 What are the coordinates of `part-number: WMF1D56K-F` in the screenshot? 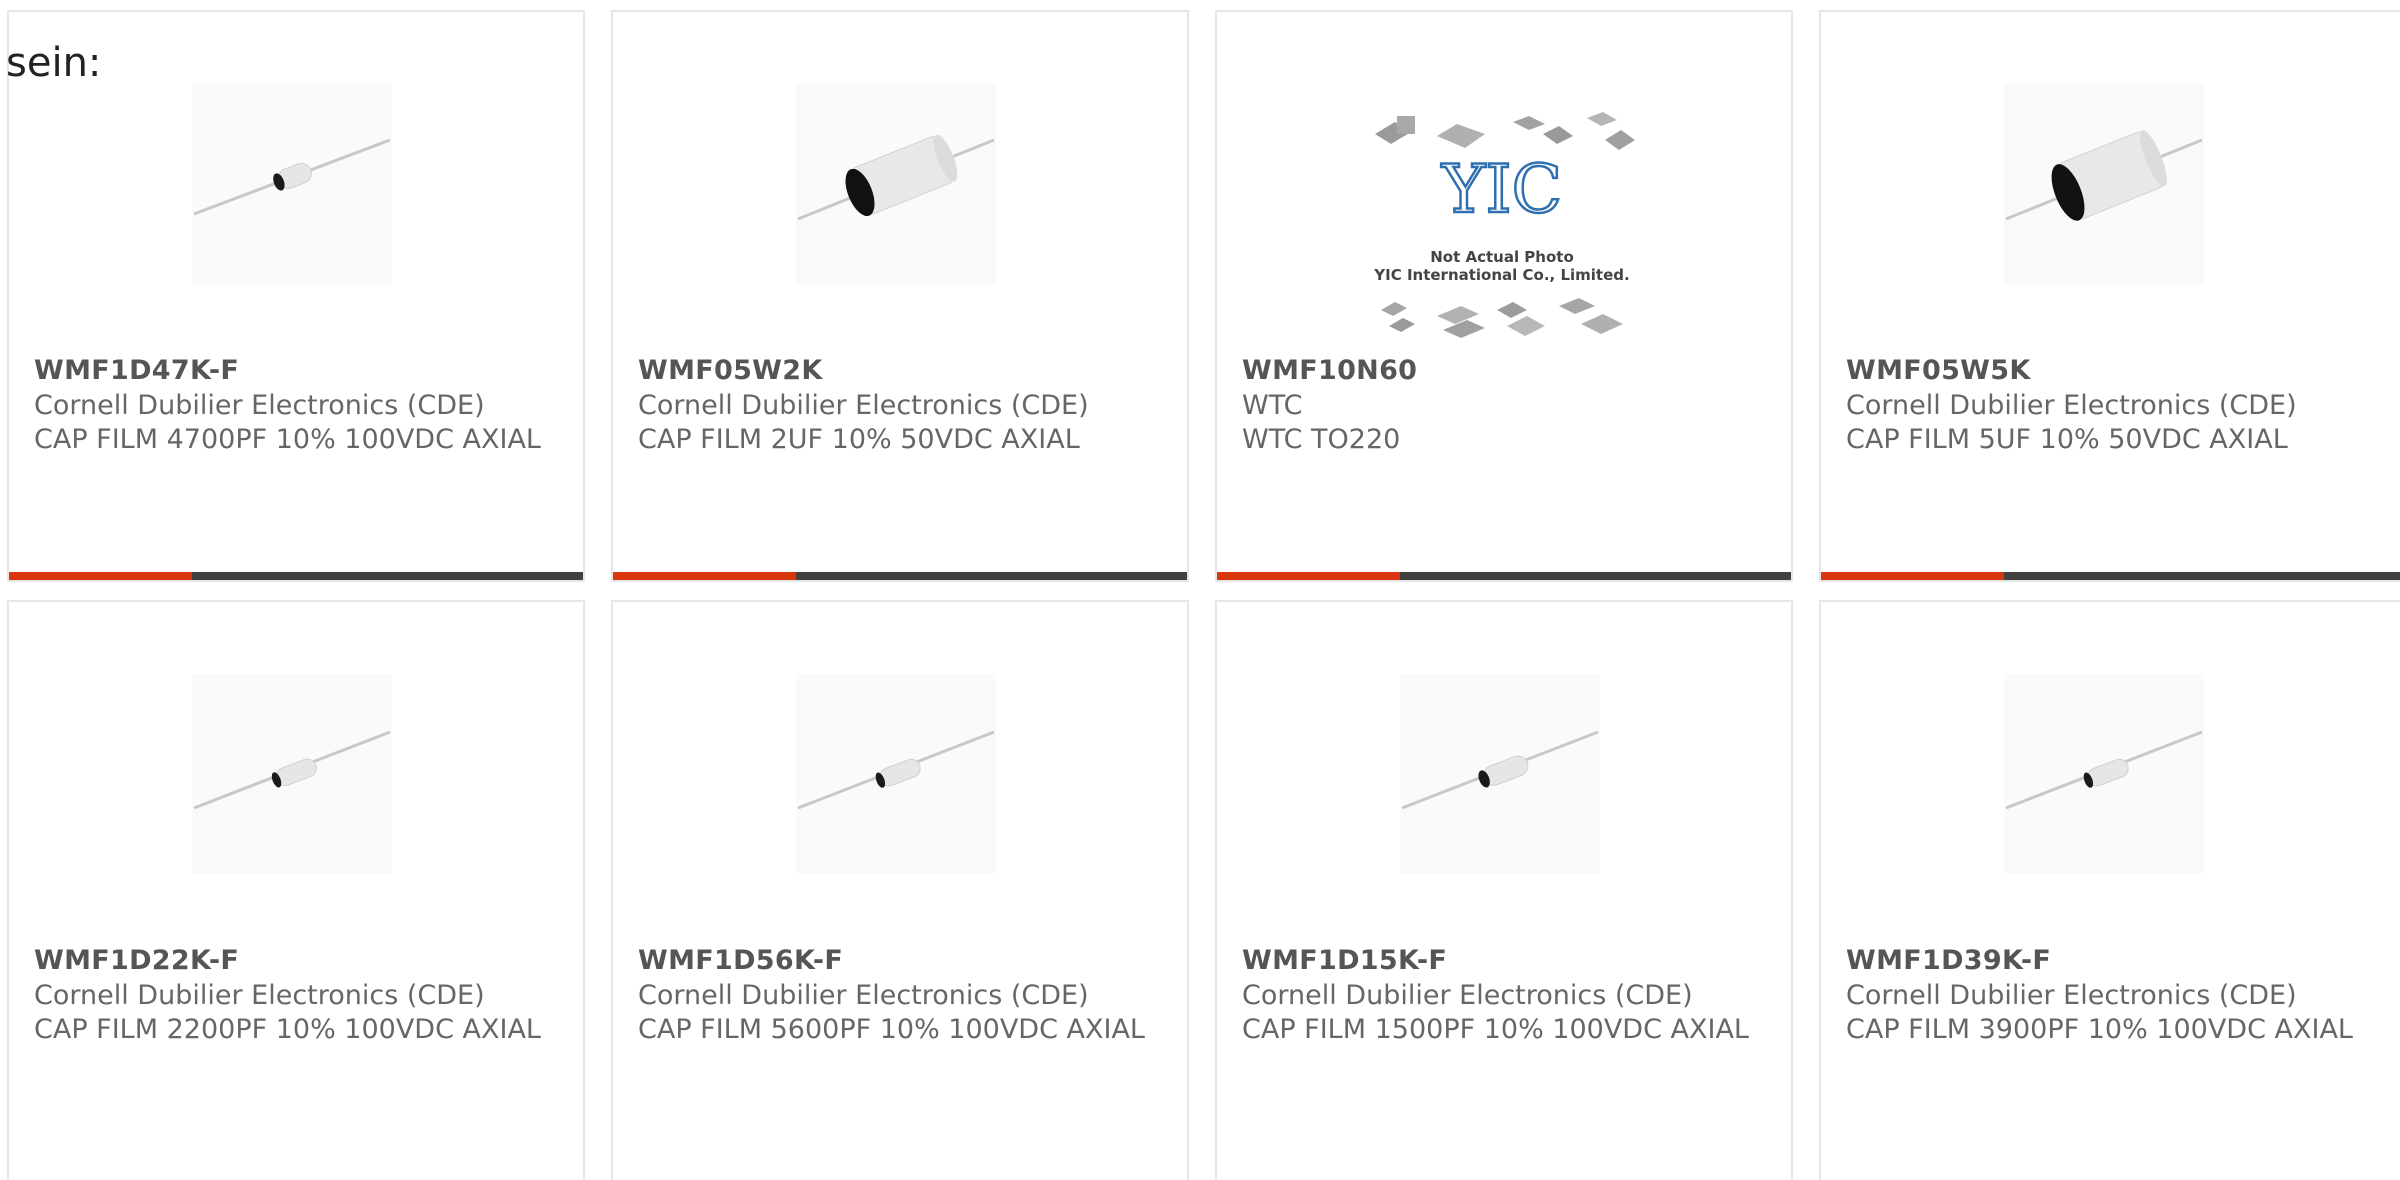 It's located at (740, 960).